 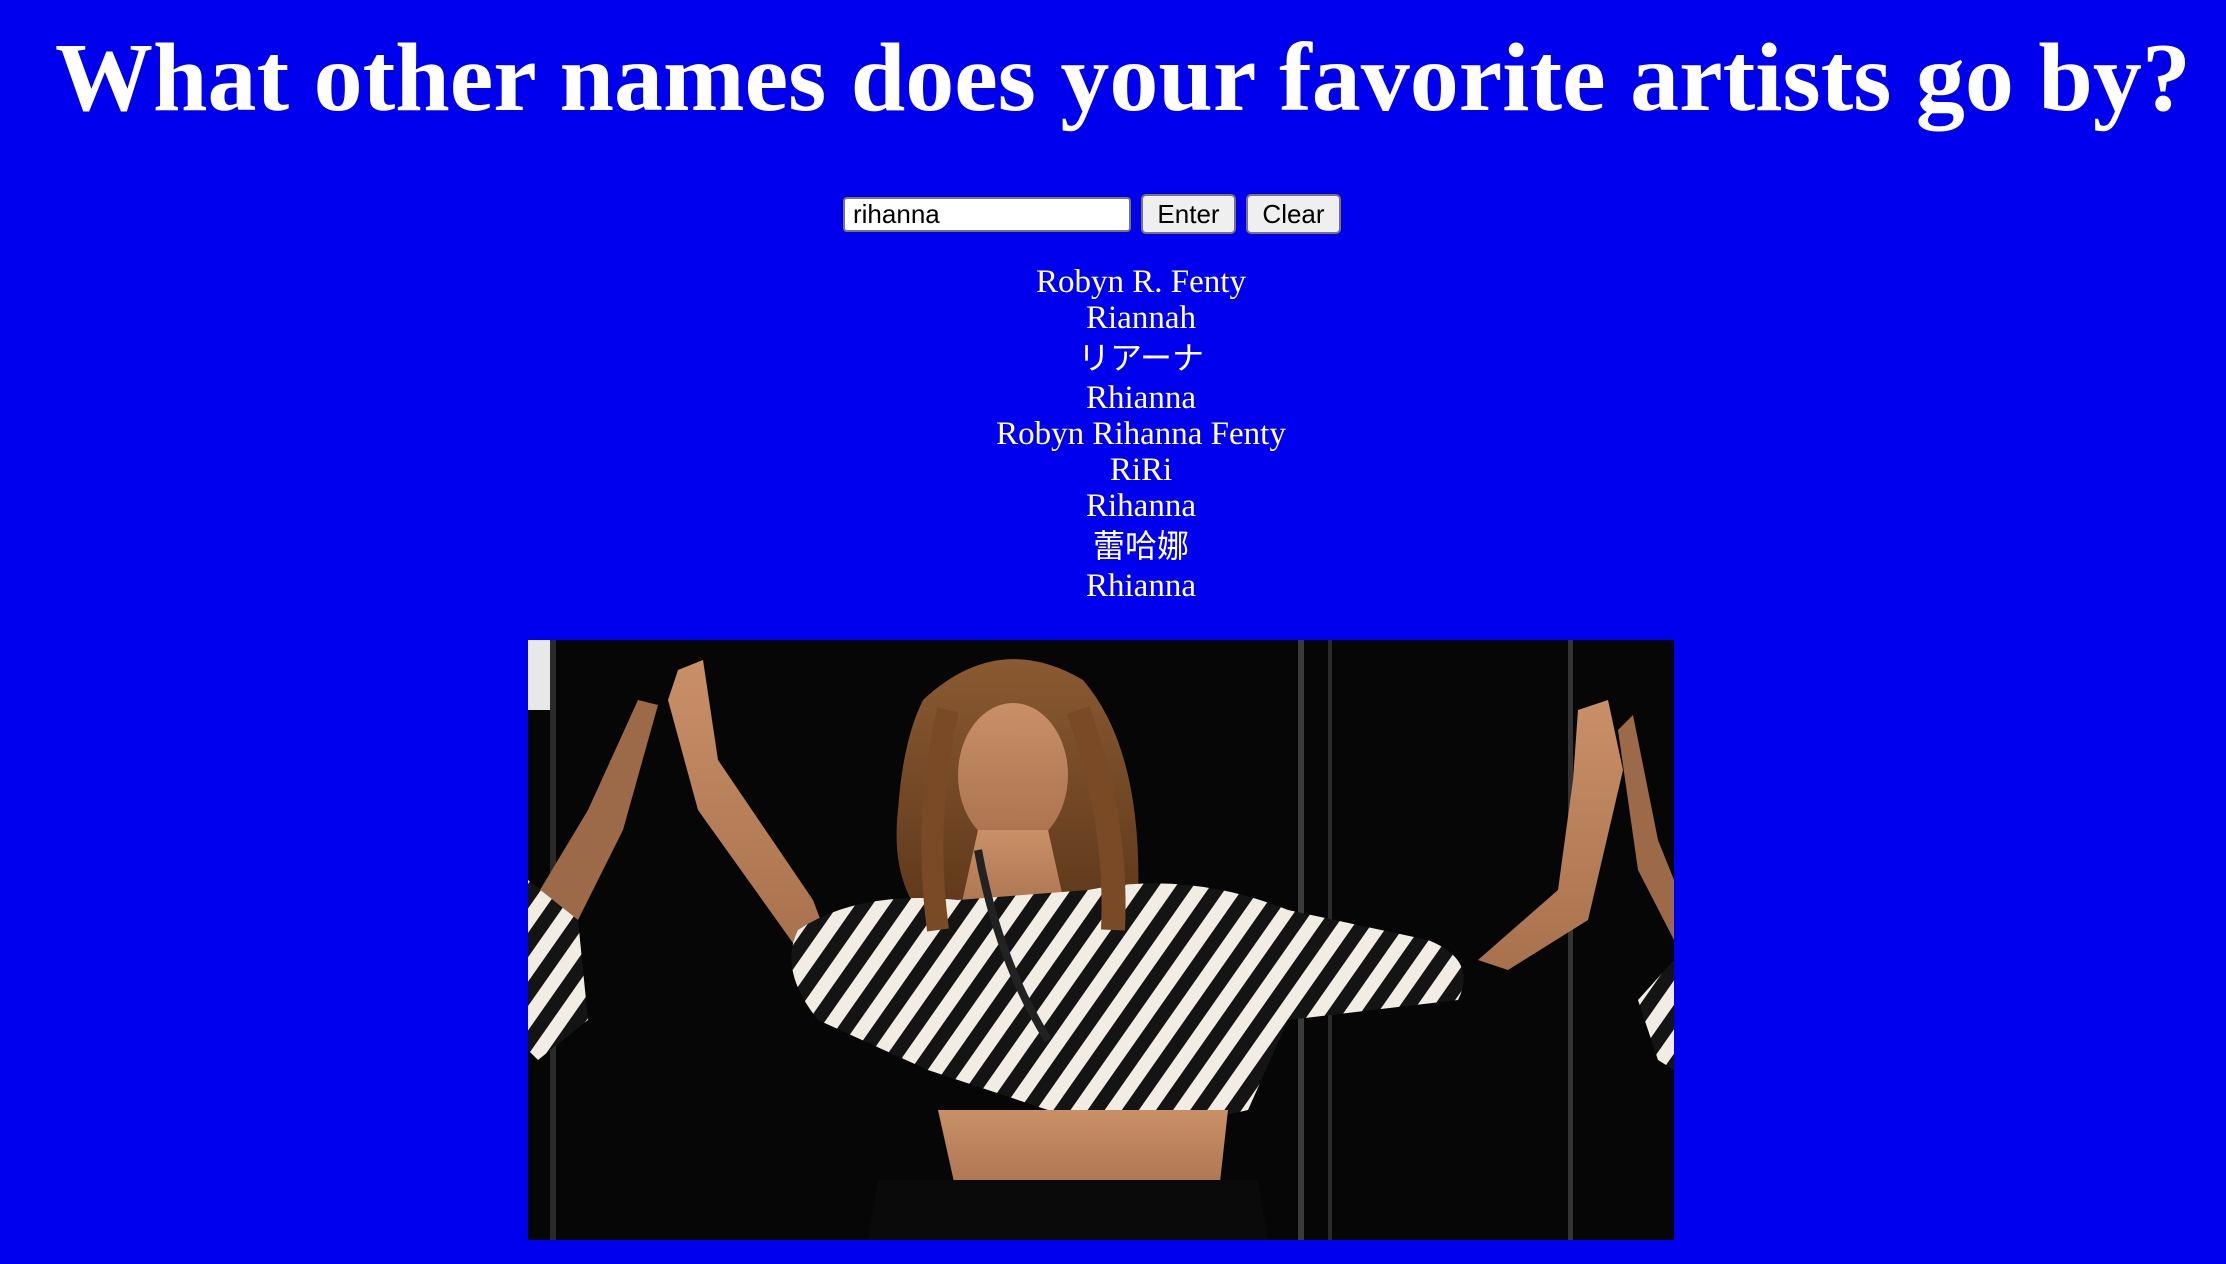 What do you see at coordinates (1188, 214) in the screenshot?
I see `enter-button: Enter` at bounding box center [1188, 214].